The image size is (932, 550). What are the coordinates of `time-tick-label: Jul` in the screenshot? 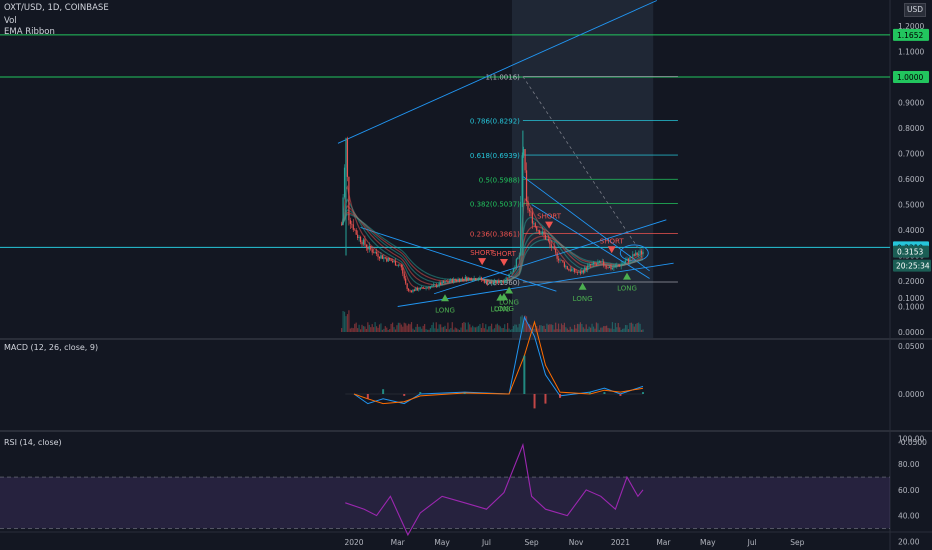 It's located at (752, 542).